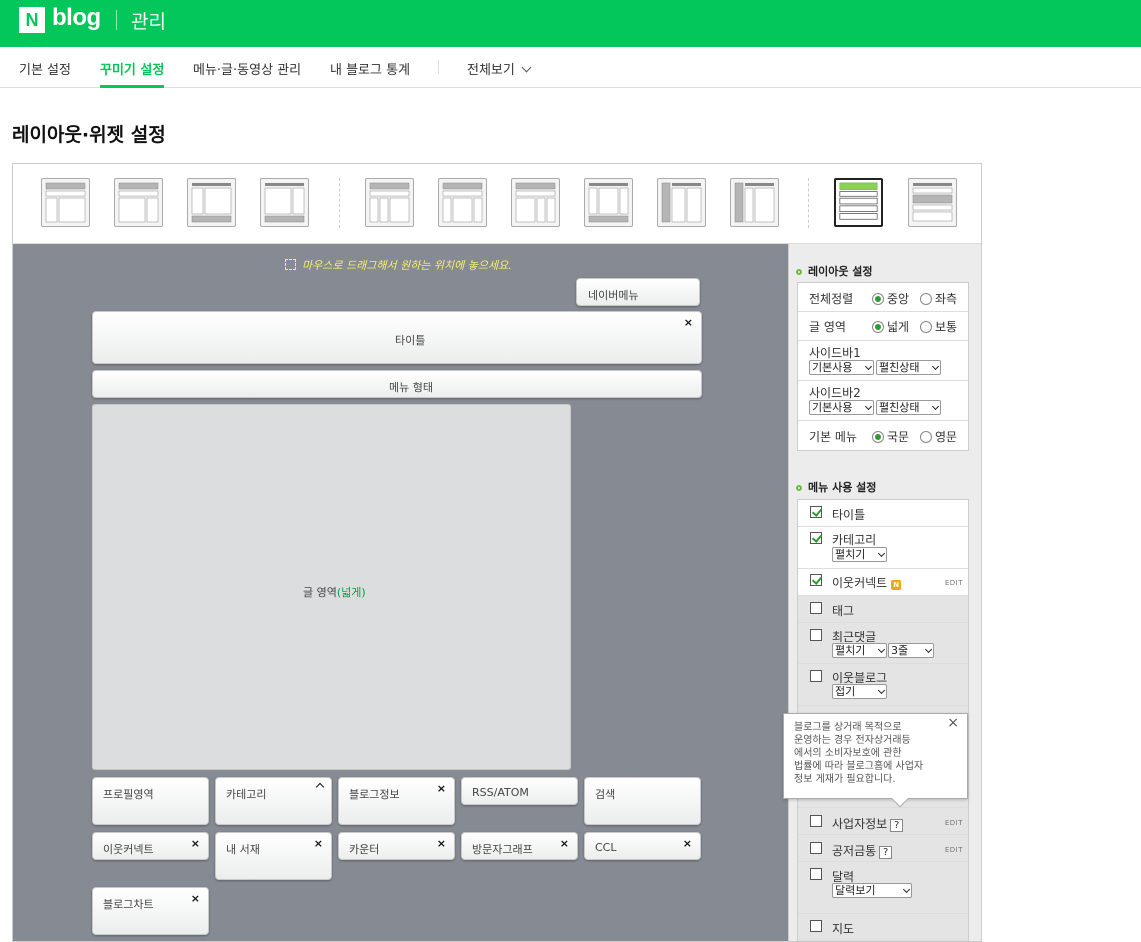 Image resolution: width=1141 pixels, height=942 pixels. I want to click on widget-ccl: CCL ×, so click(642, 846).